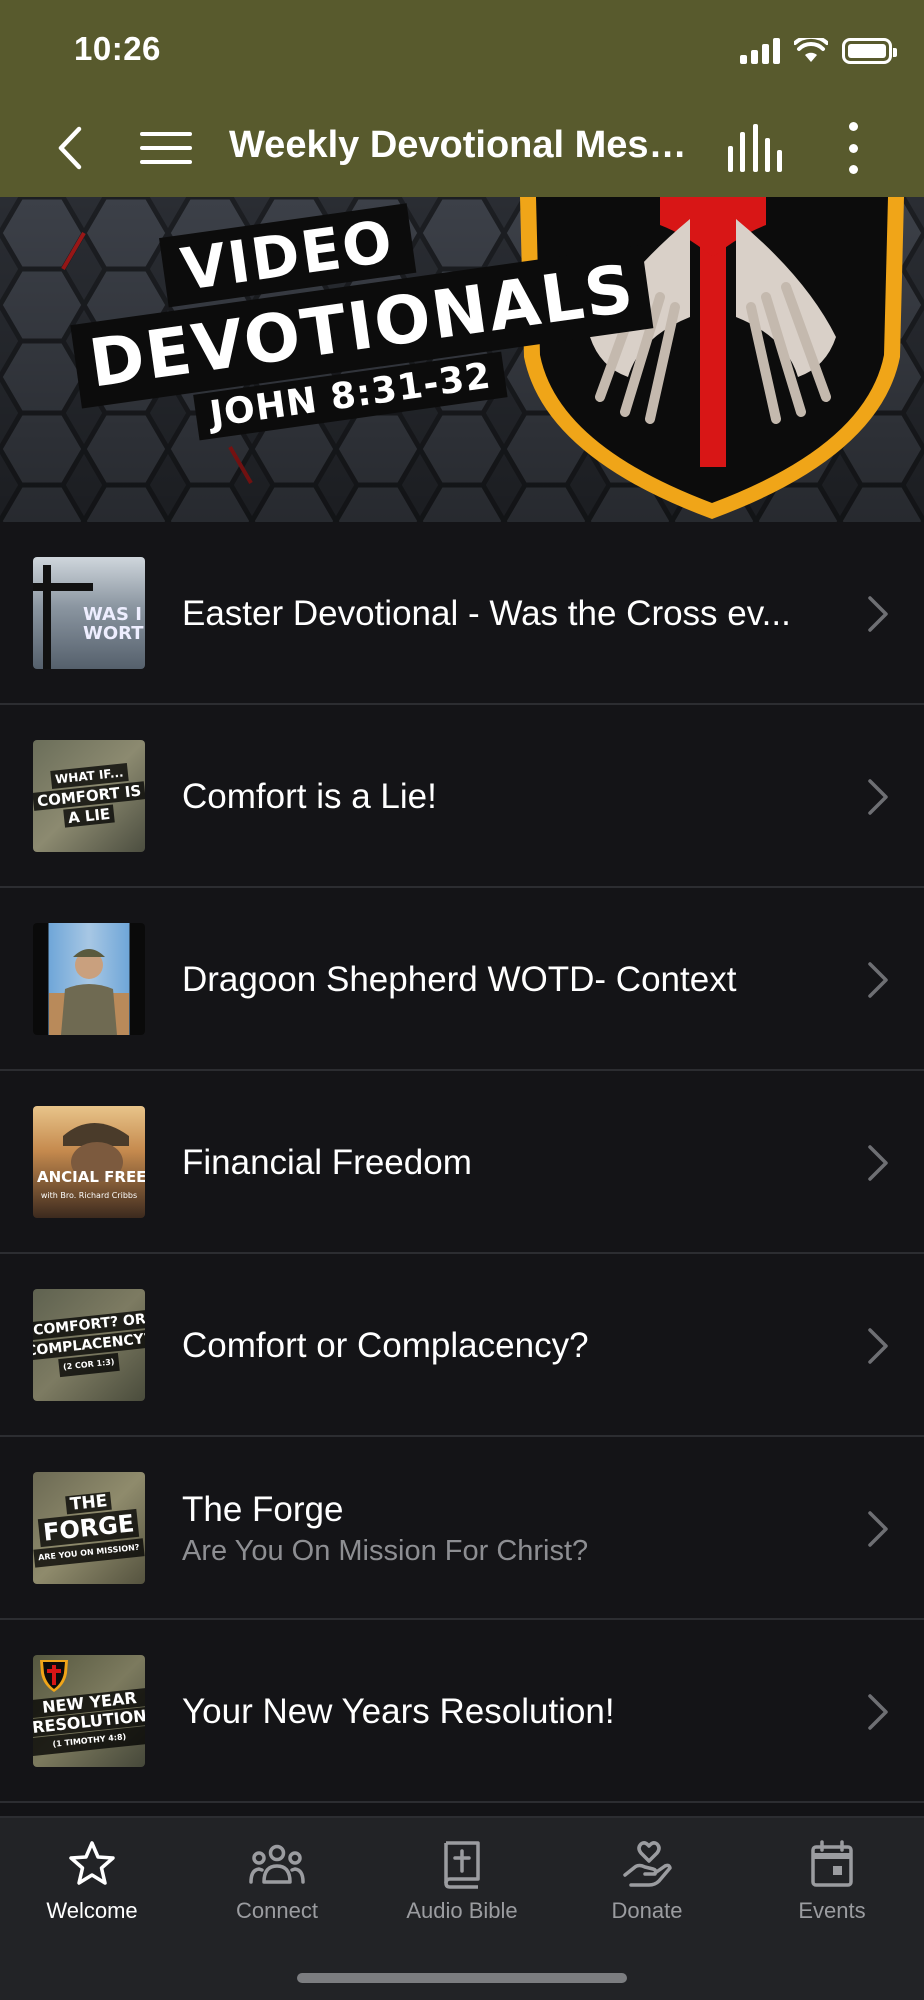 The image size is (924, 2000). What do you see at coordinates (647, 1910) in the screenshot?
I see `tab-label: Donate` at bounding box center [647, 1910].